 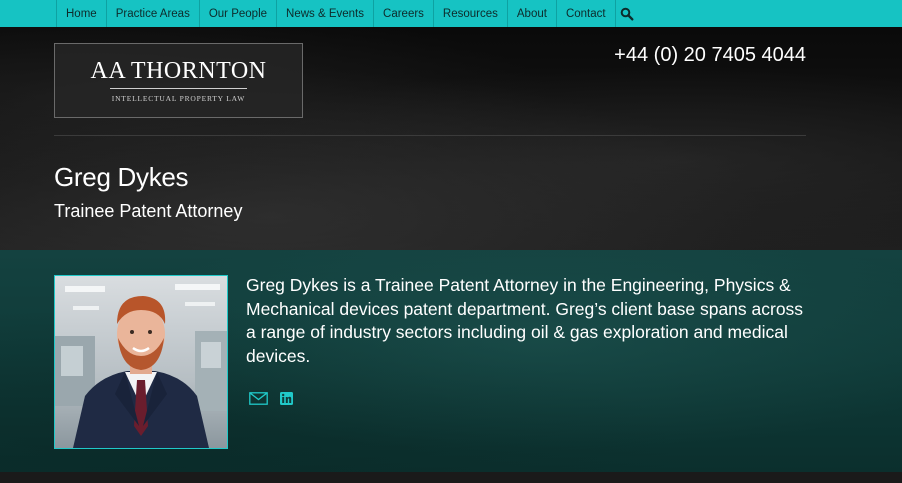 I want to click on profile-photo, so click(x=141, y=362).